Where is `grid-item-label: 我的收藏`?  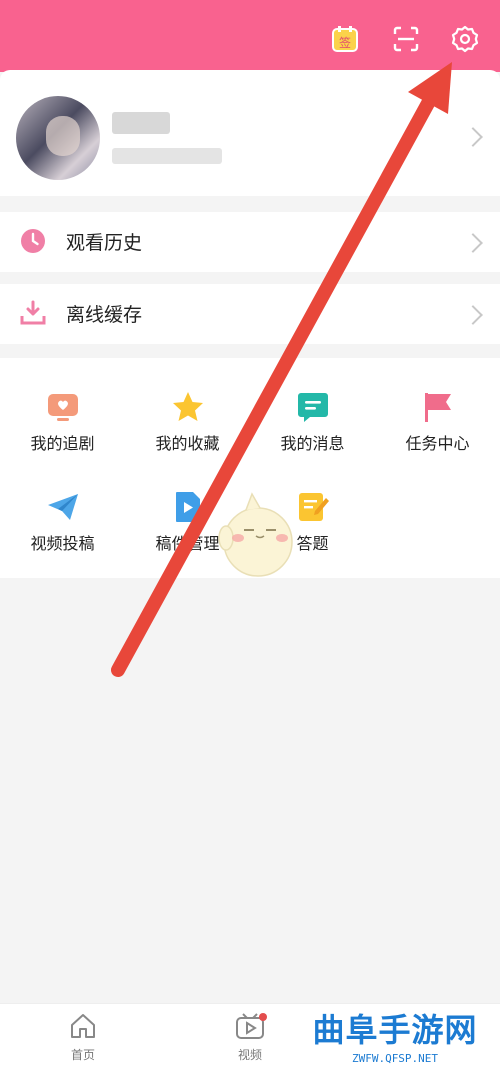 grid-item-label: 我的收藏 is located at coordinates (187, 443).